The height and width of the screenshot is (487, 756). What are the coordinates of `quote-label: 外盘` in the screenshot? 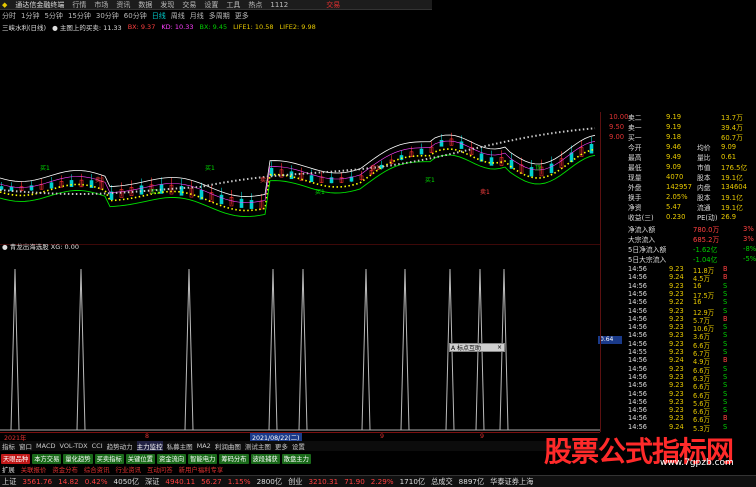 It's located at (635, 188).